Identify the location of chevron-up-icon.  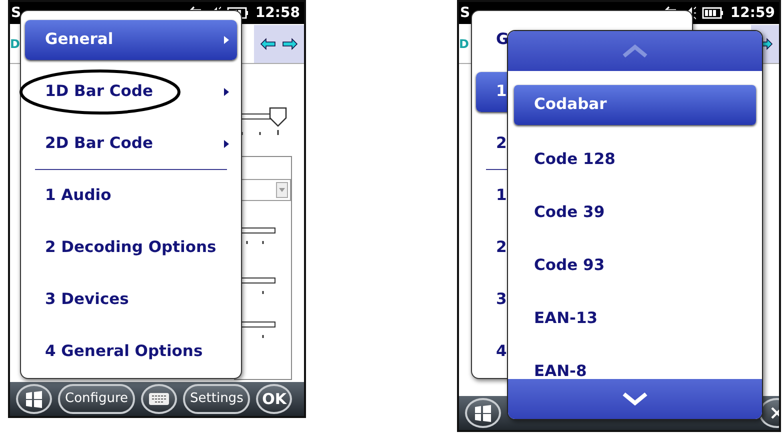
(635, 51).